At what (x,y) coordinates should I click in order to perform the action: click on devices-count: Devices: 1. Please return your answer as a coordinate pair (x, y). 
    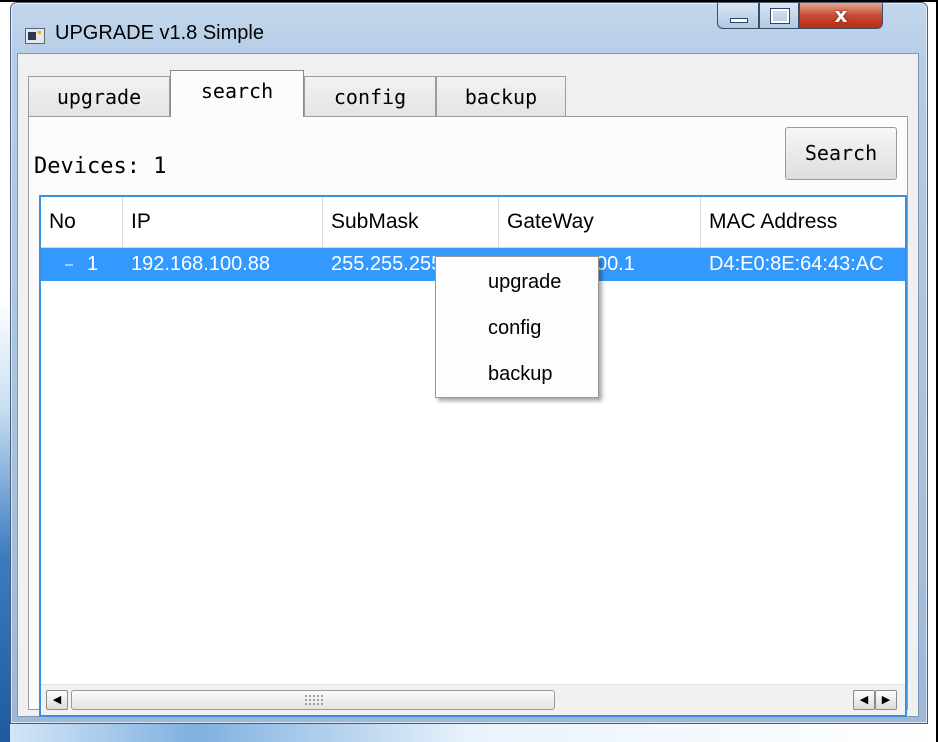
    Looking at the image, I should click on (100, 166).